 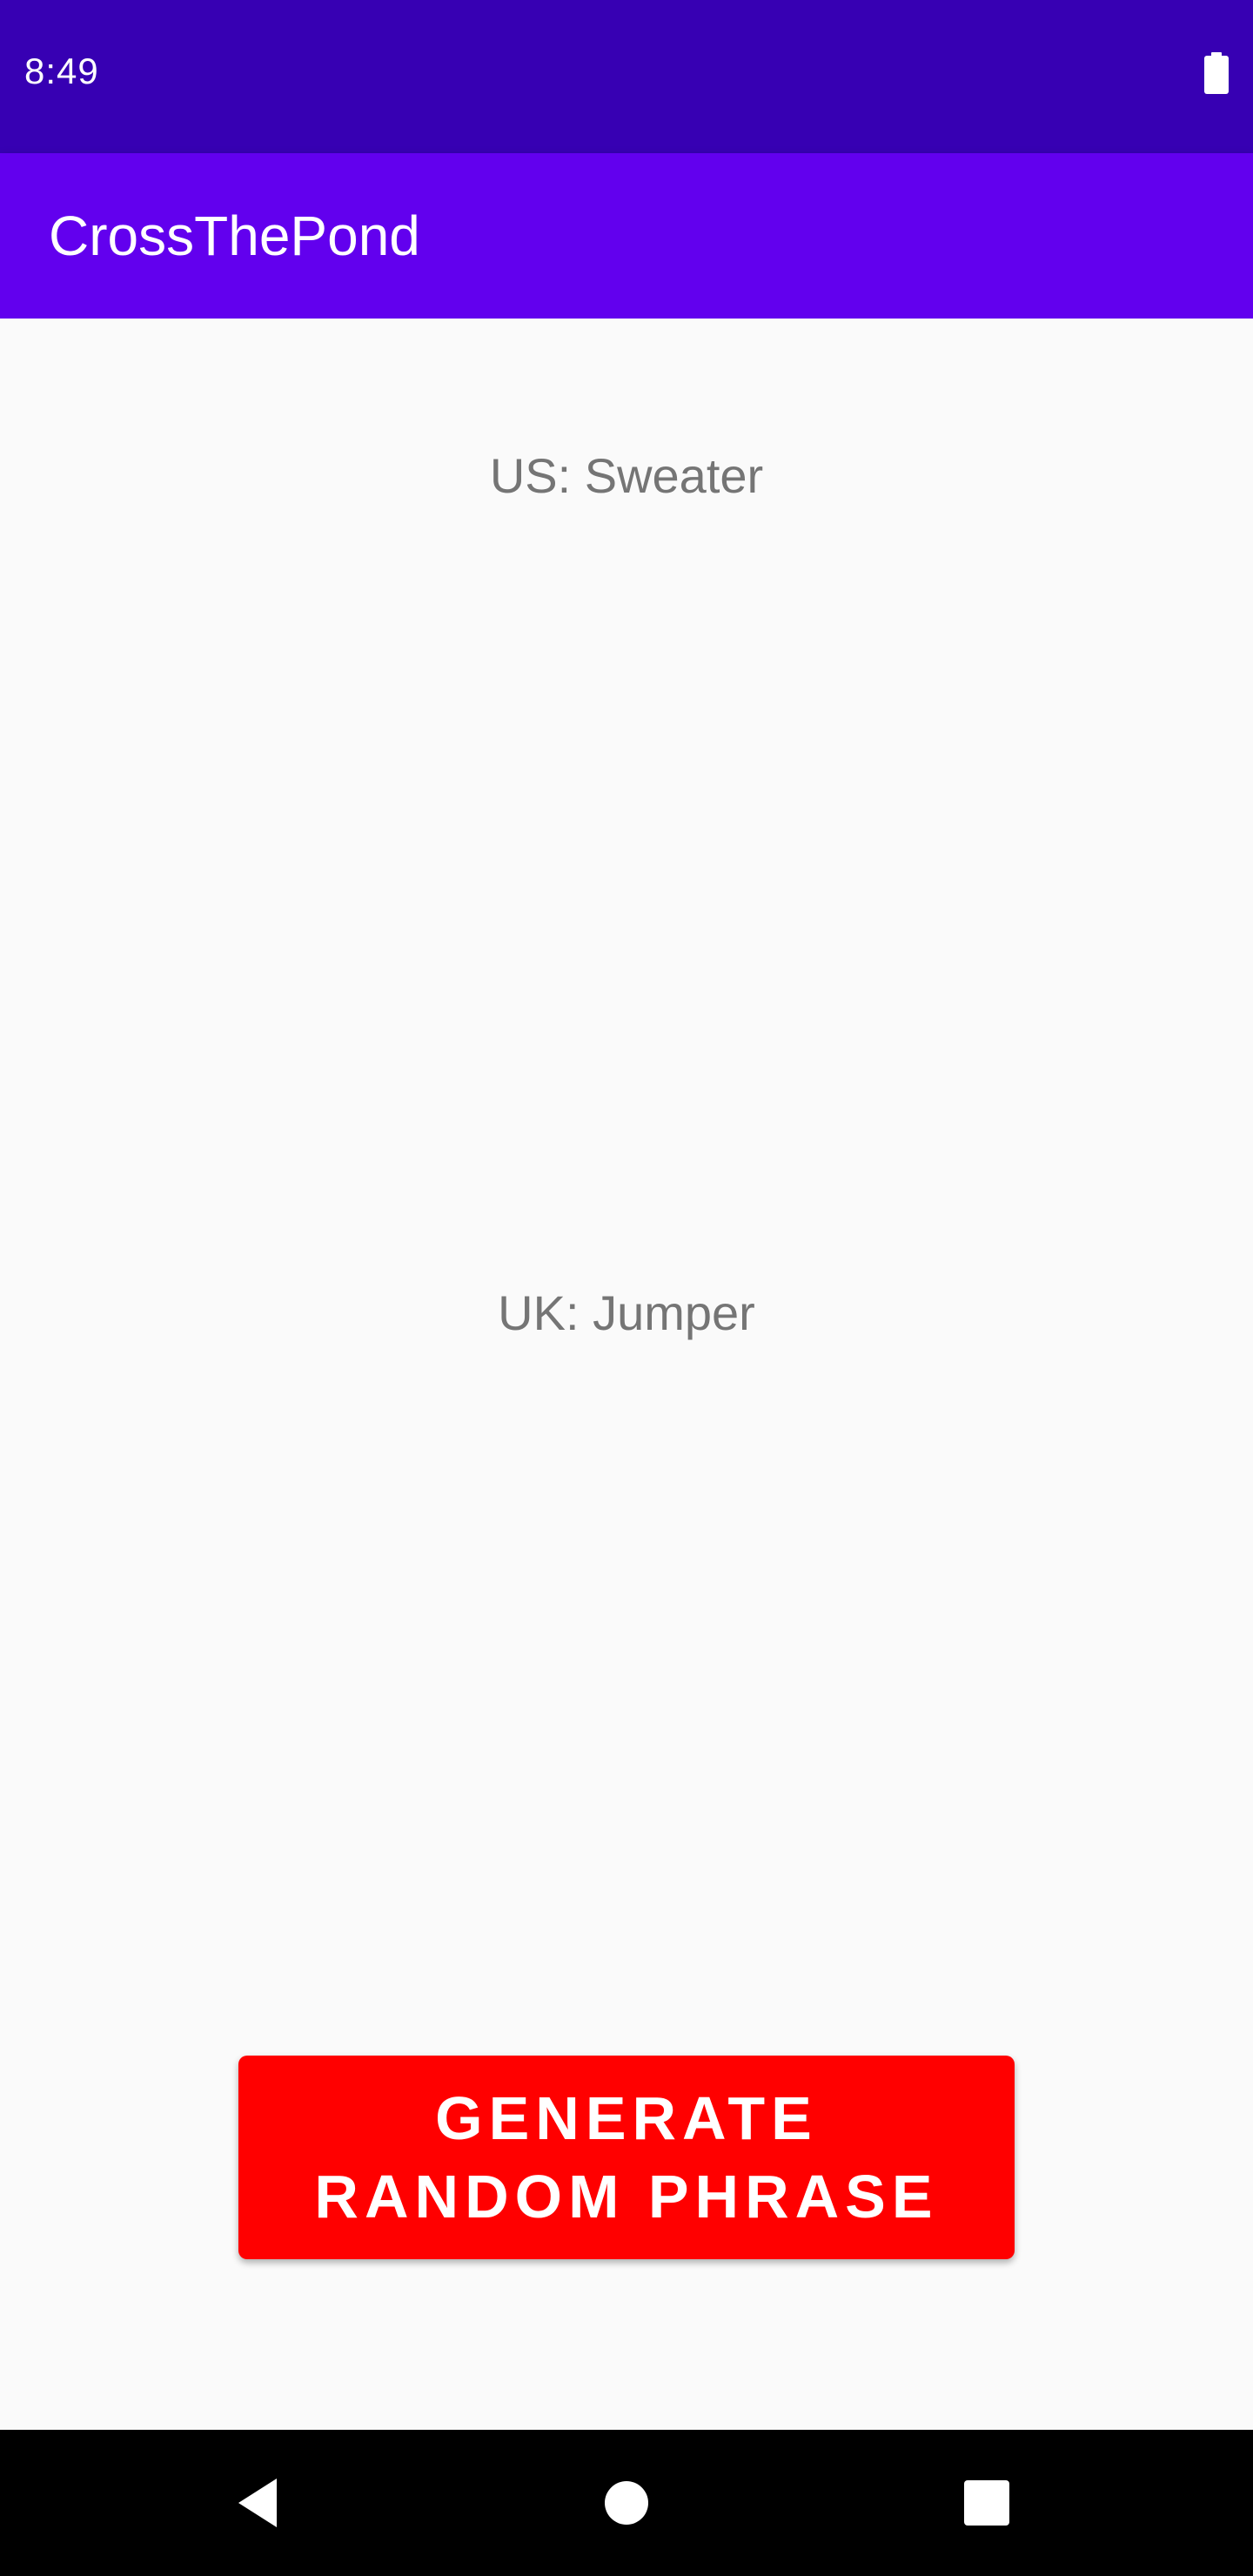 What do you see at coordinates (1216, 73) in the screenshot?
I see `battery-icon` at bounding box center [1216, 73].